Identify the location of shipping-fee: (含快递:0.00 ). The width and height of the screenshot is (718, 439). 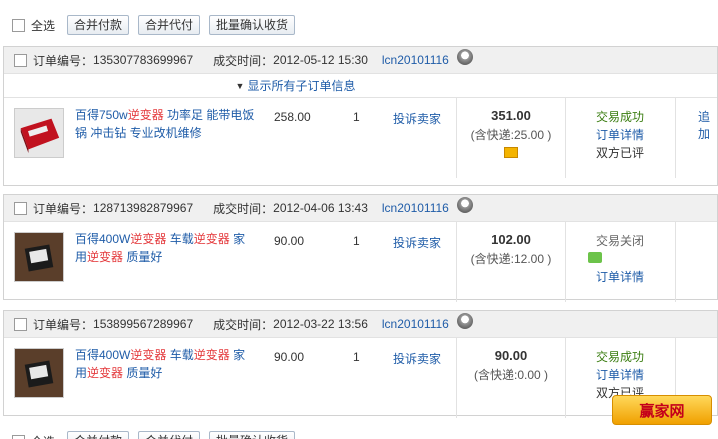
(511, 375).